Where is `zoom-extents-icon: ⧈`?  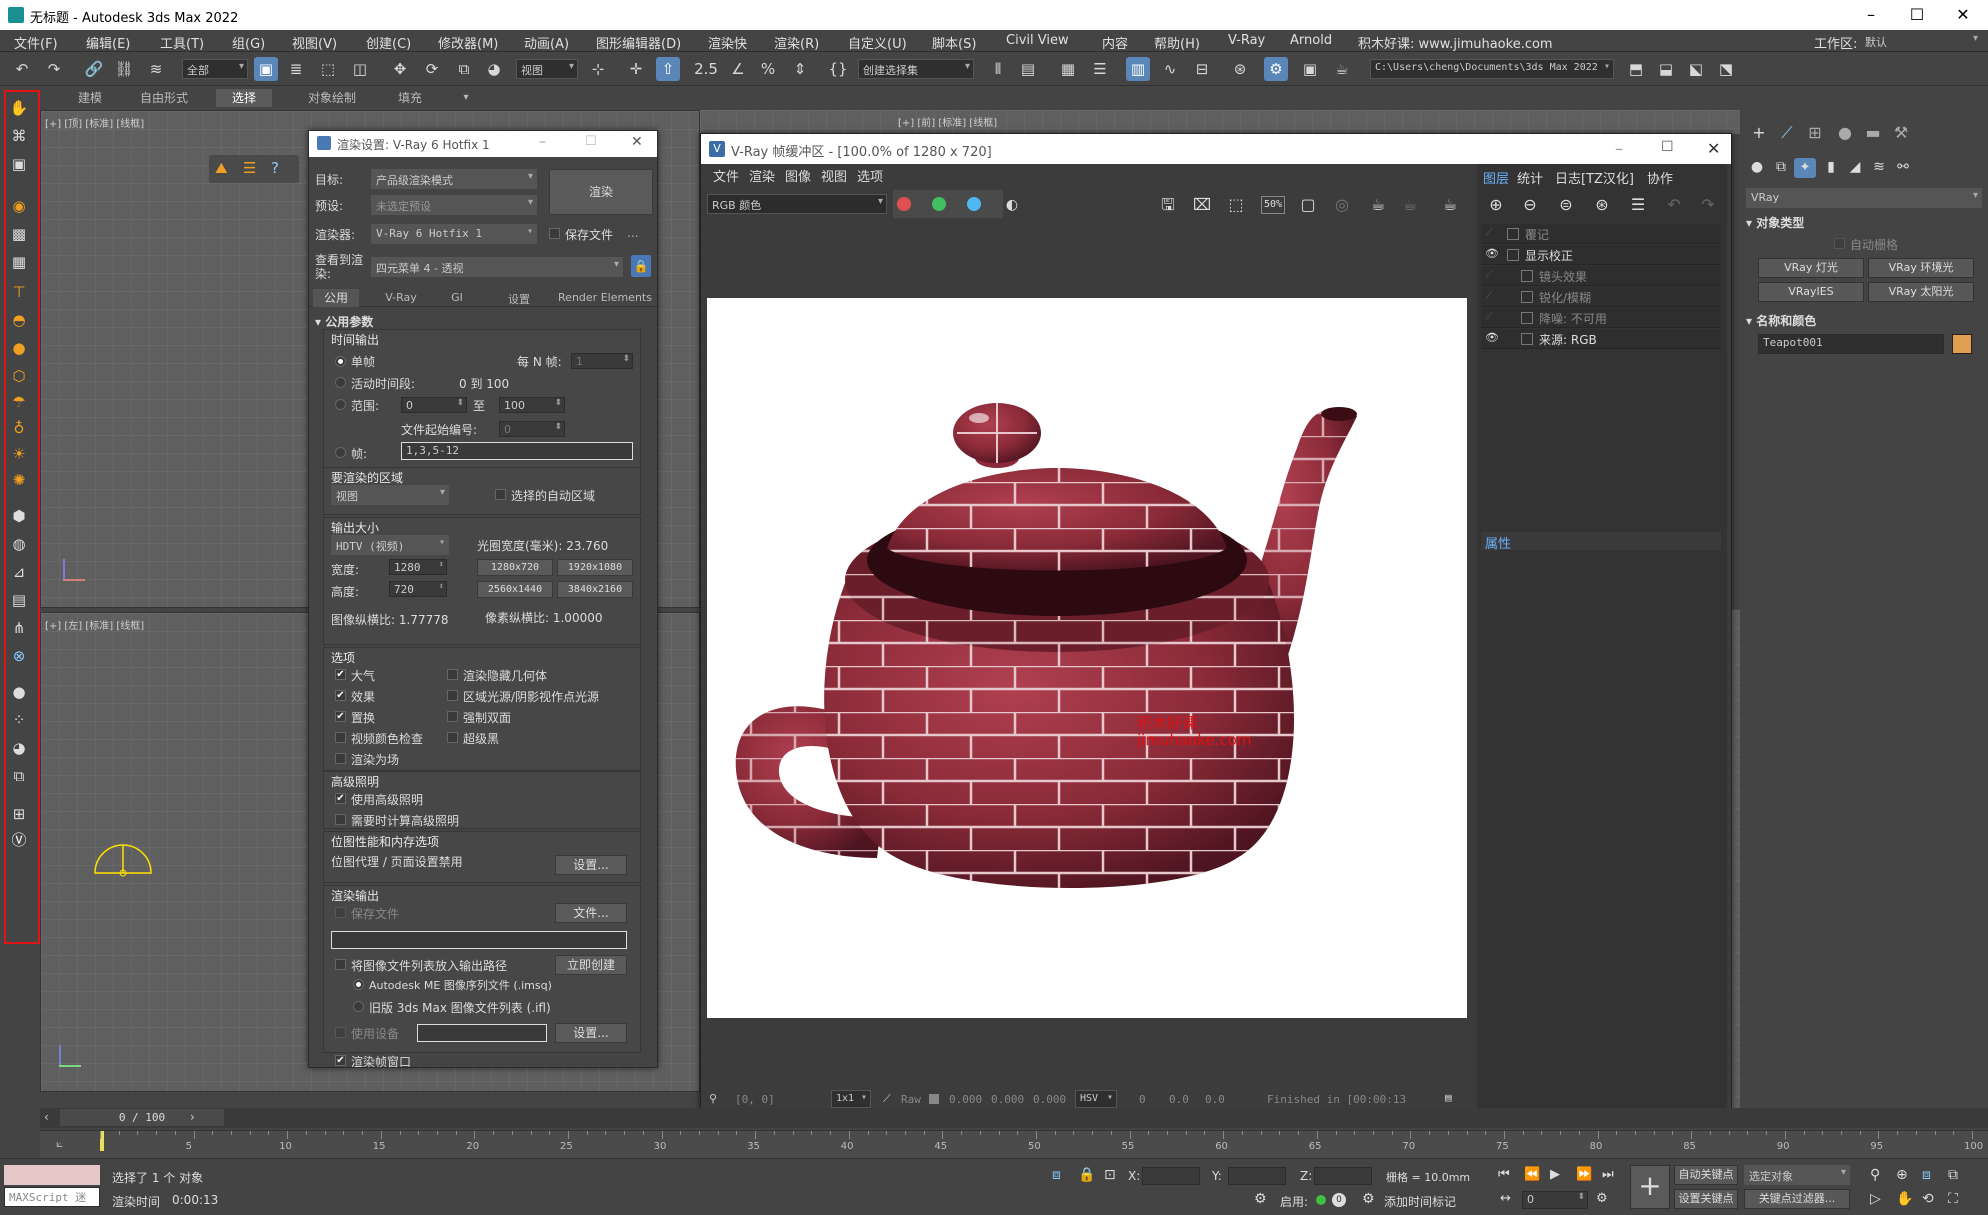
zoom-extents-icon: ⧈ is located at coordinates (1926, 1175).